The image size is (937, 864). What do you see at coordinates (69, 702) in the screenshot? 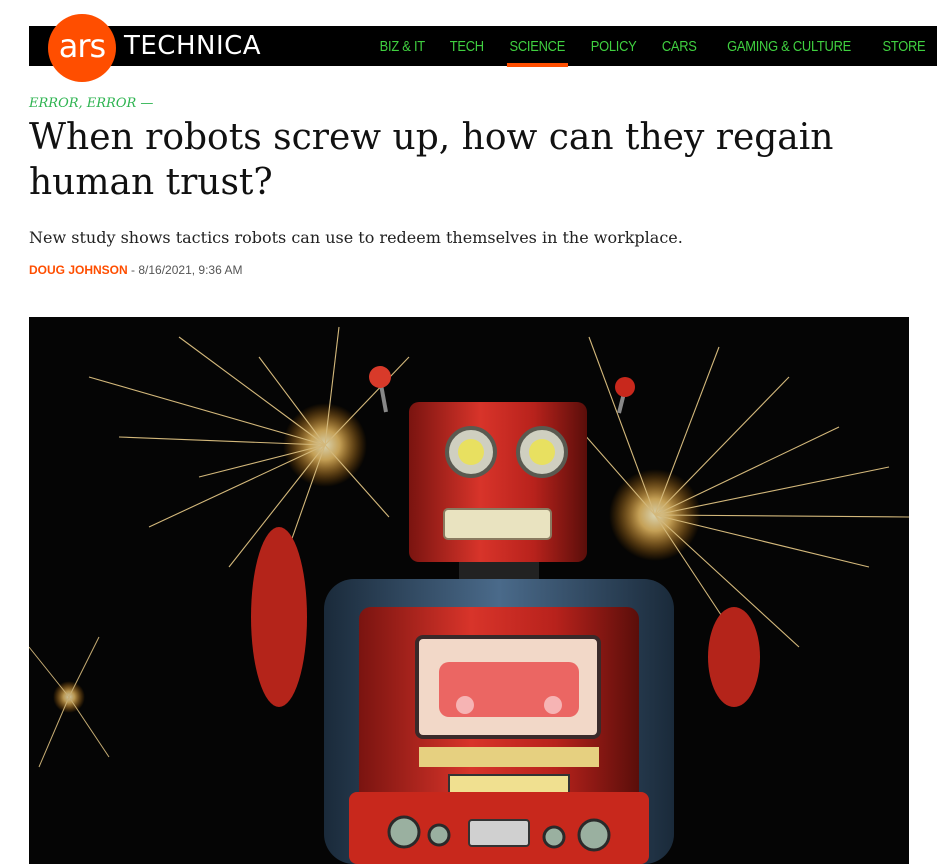
I see `small-sparkler` at bounding box center [69, 702].